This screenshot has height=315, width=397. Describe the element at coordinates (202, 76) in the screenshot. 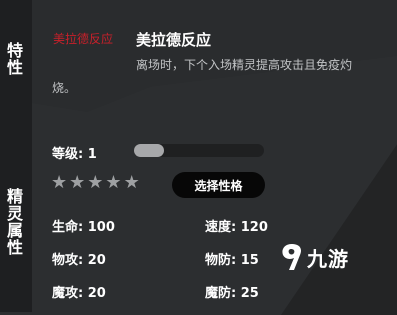

I see `trait-description: 离场时，下个入场精灵提高攻击且免疫灼烧。` at that location.